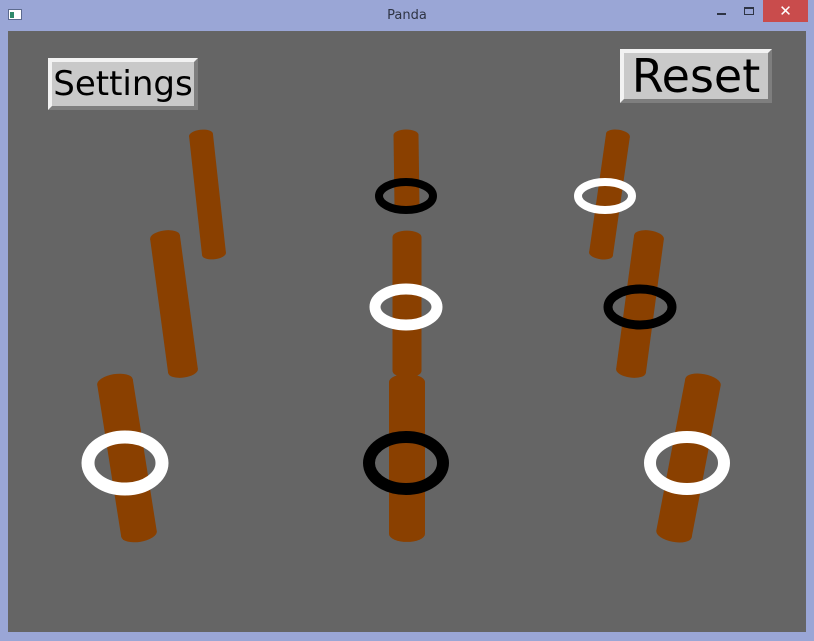  Describe the element at coordinates (785, 11) in the screenshot. I see `close-icon: ✕` at that location.